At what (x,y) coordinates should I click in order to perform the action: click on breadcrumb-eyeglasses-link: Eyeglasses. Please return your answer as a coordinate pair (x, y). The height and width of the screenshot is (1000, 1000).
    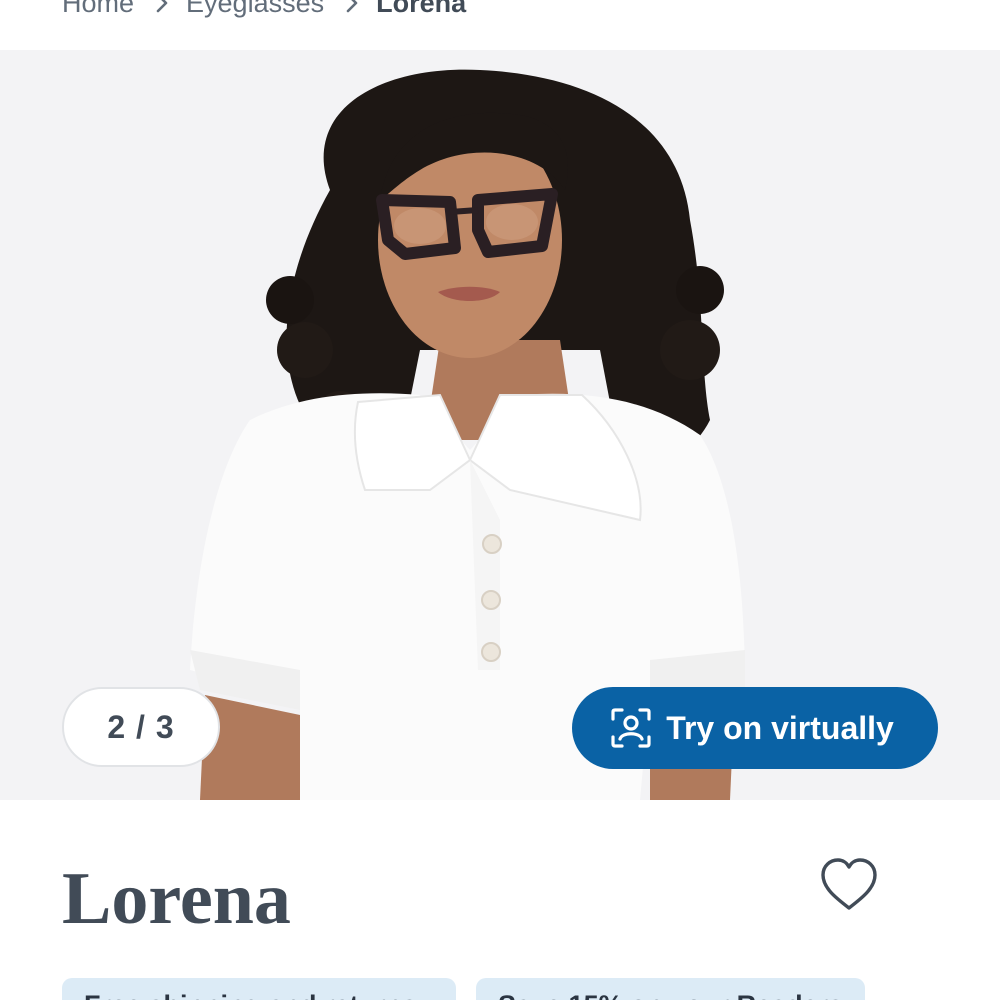
    Looking at the image, I should click on (255, 9).